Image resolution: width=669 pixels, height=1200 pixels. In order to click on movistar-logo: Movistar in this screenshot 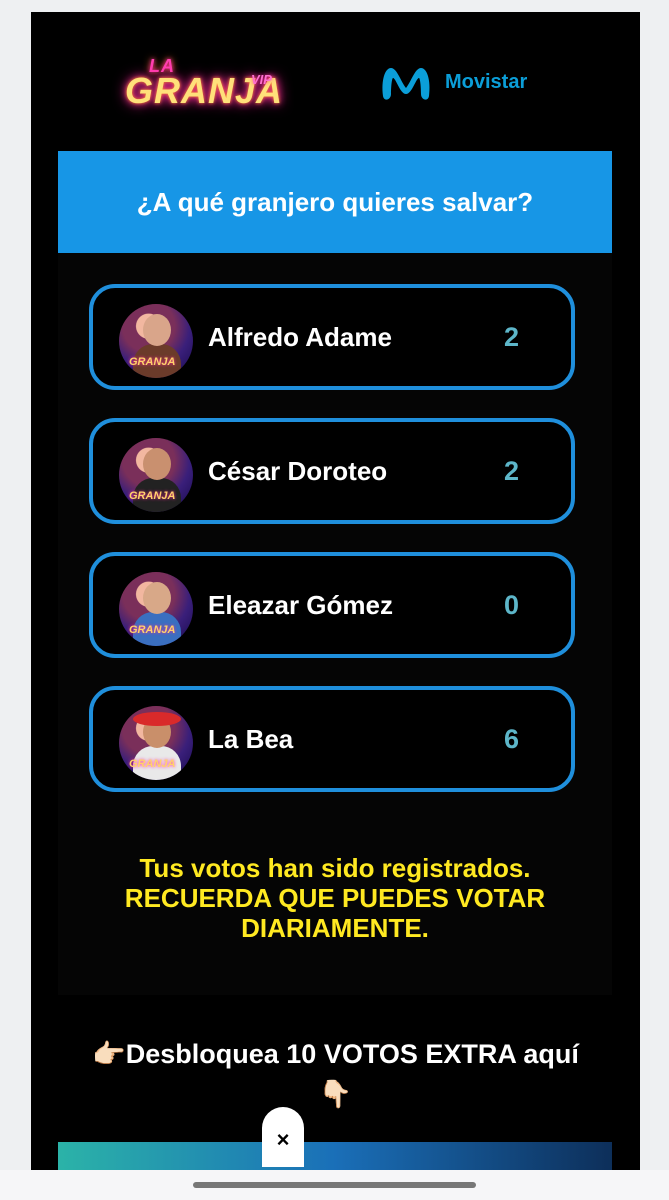, I will do `click(464, 82)`.